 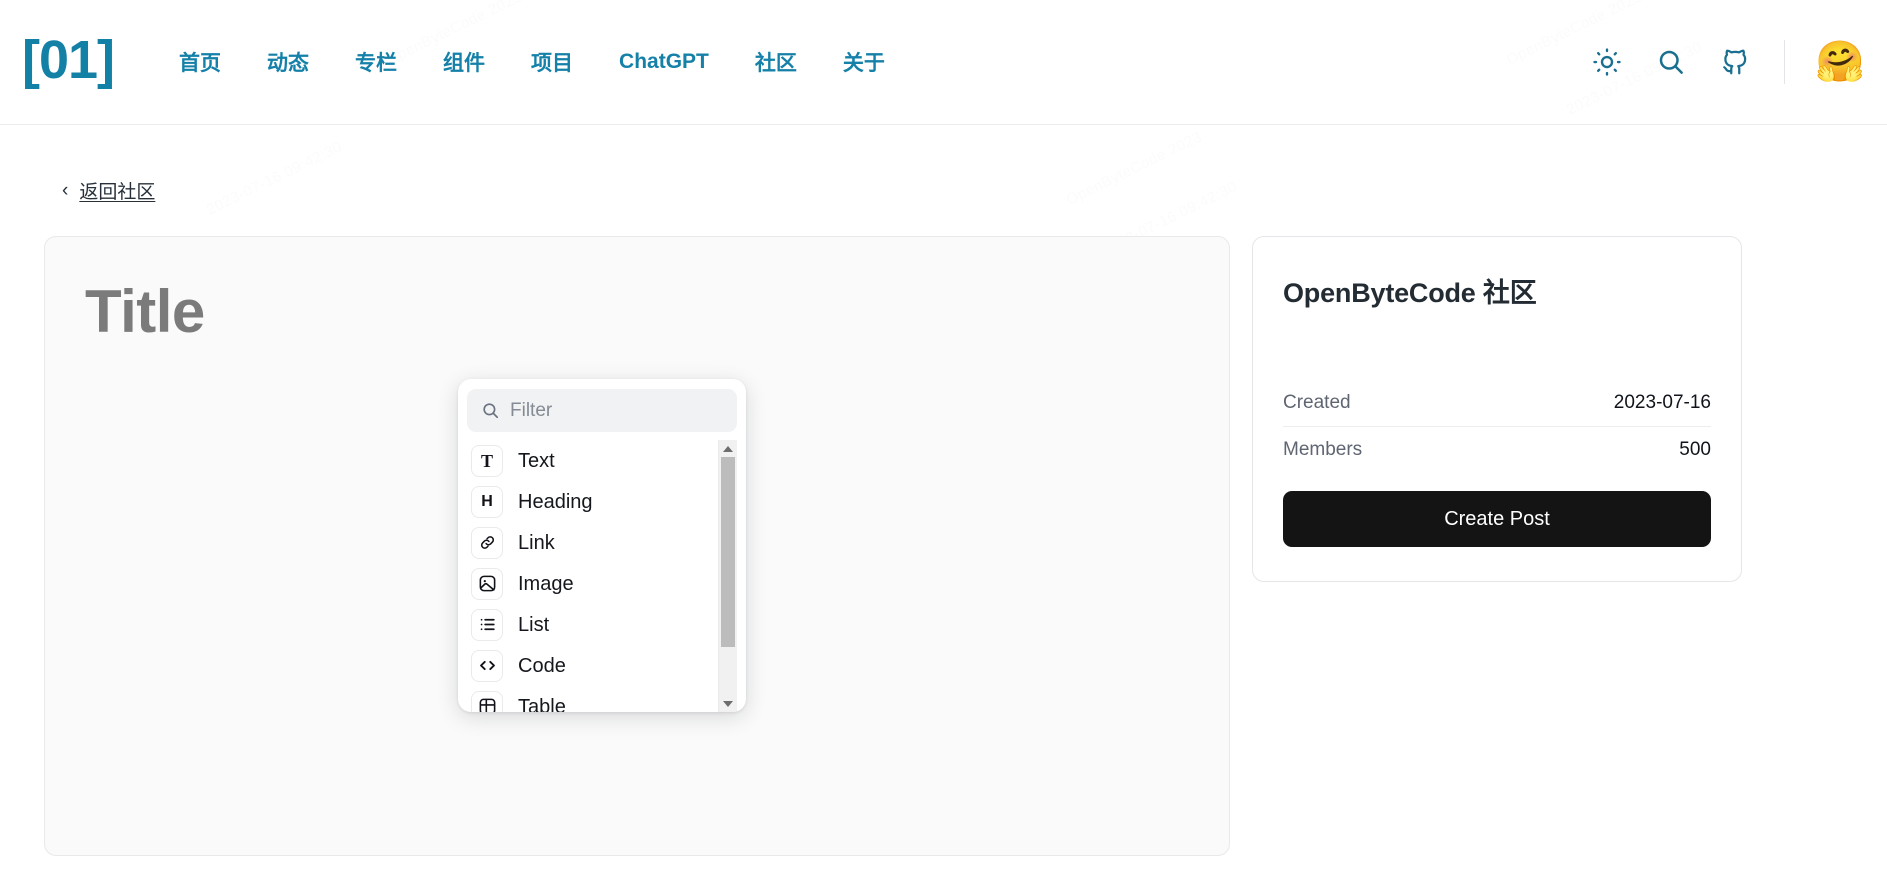 I want to click on stat-value: 2023-07-16, so click(x=1662, y=402).